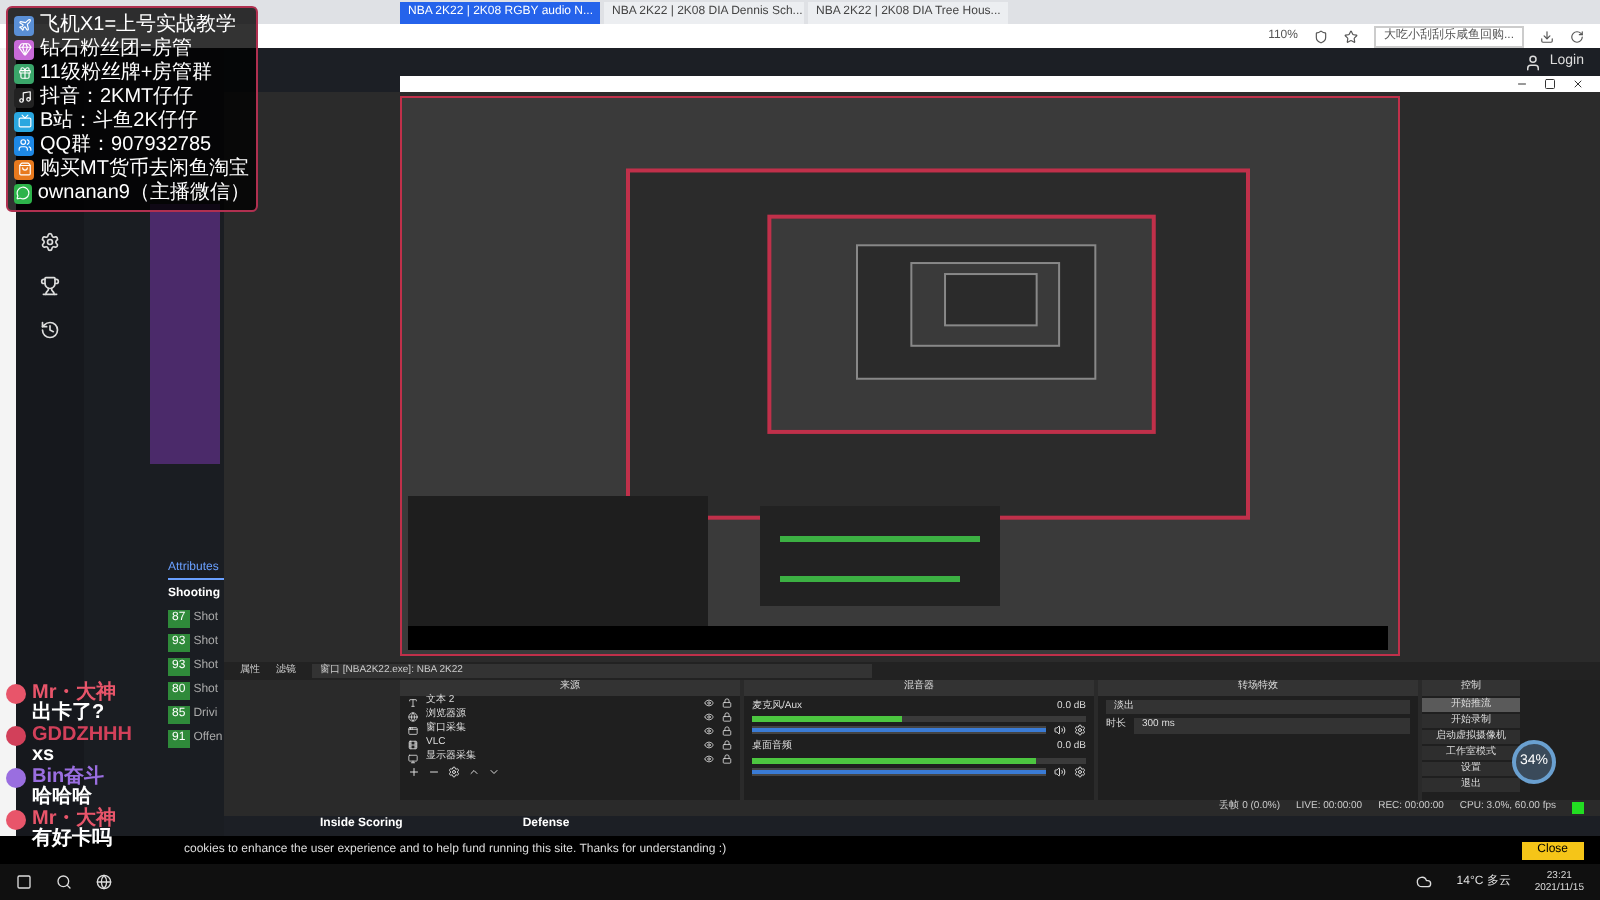  Describe the element at coordinates (24, 882) in the screenshot. I see `start-icon` at that location.